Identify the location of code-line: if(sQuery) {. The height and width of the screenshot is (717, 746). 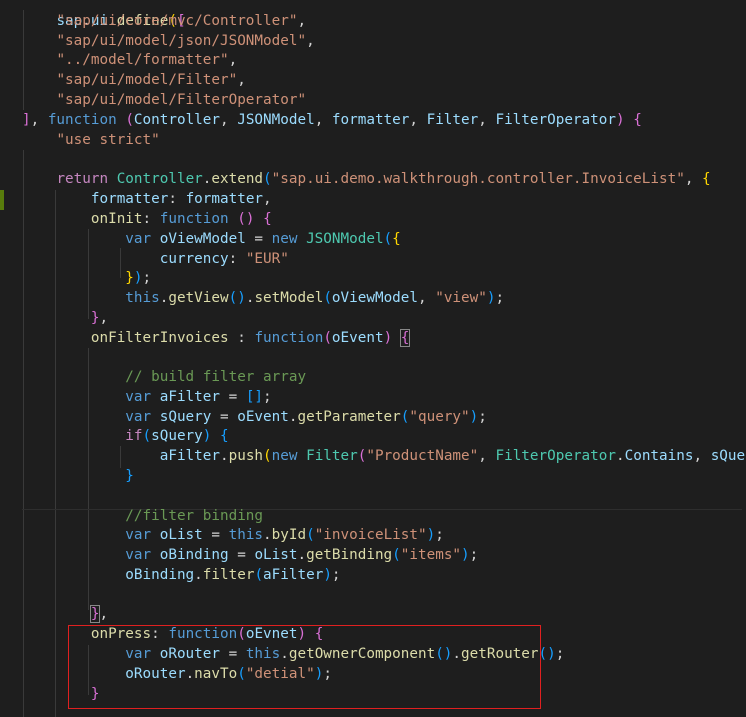
(125, 437).